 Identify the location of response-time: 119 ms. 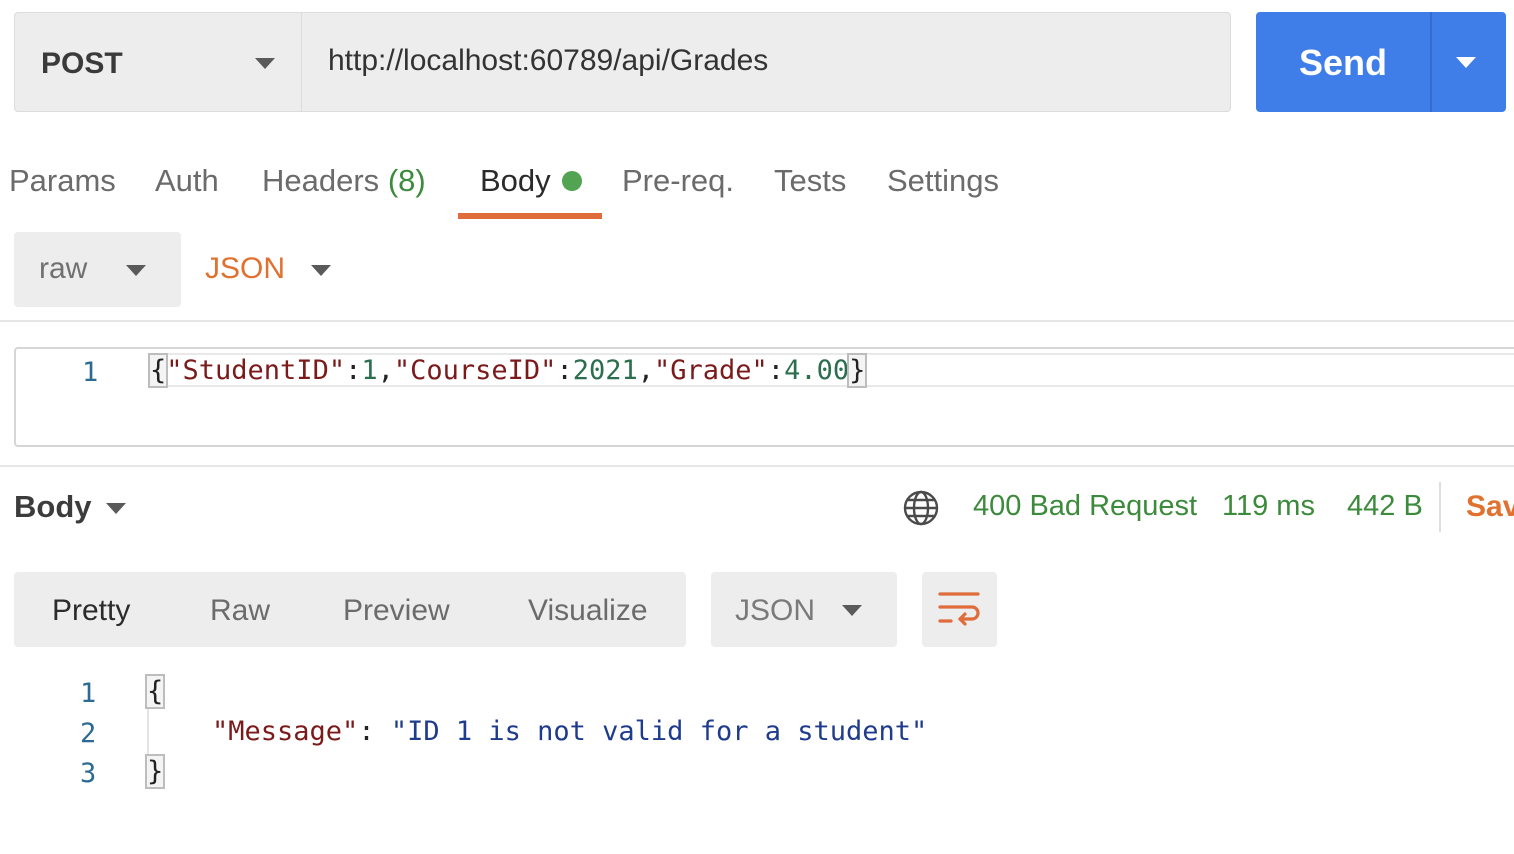
(1268, 506).